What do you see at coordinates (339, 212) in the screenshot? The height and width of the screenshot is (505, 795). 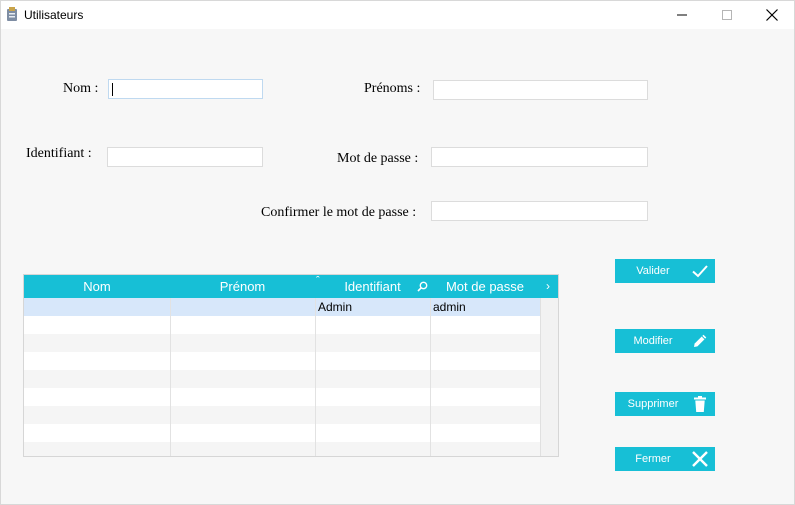 I see `confirmer-label: Confirmer le mot de passe :` at bounding box center [339, 212].